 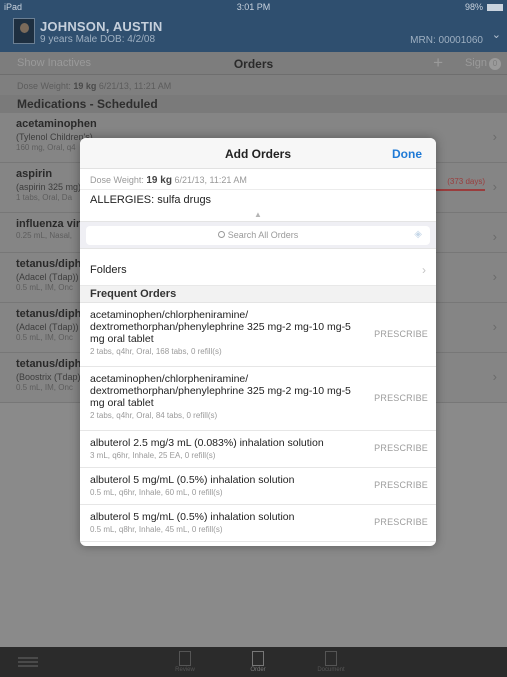 I want to click on battery-icon, so click(x=495, y=7).